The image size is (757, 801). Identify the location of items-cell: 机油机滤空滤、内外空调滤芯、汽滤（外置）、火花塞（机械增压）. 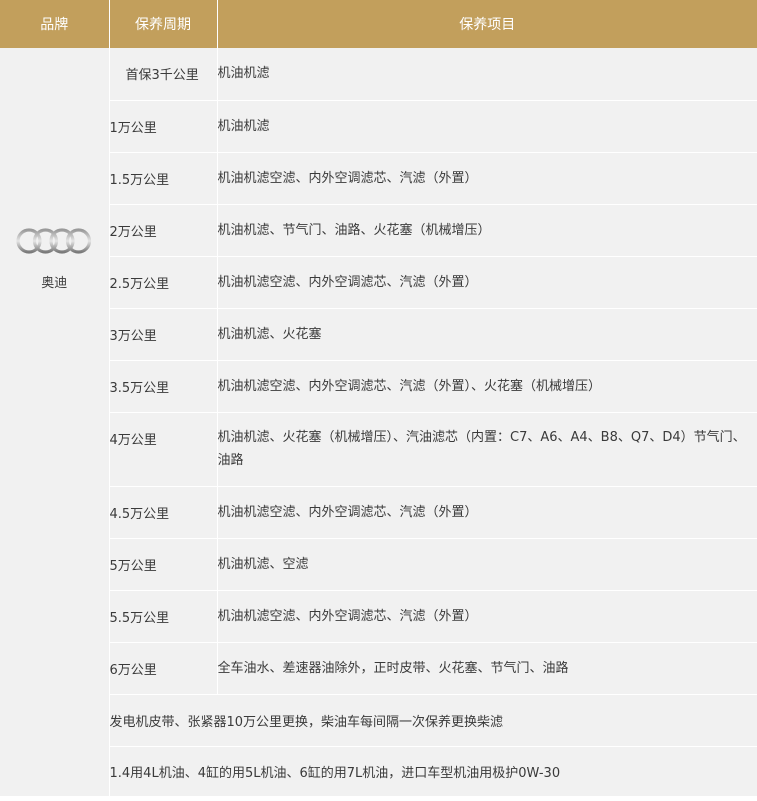
(487, 386).